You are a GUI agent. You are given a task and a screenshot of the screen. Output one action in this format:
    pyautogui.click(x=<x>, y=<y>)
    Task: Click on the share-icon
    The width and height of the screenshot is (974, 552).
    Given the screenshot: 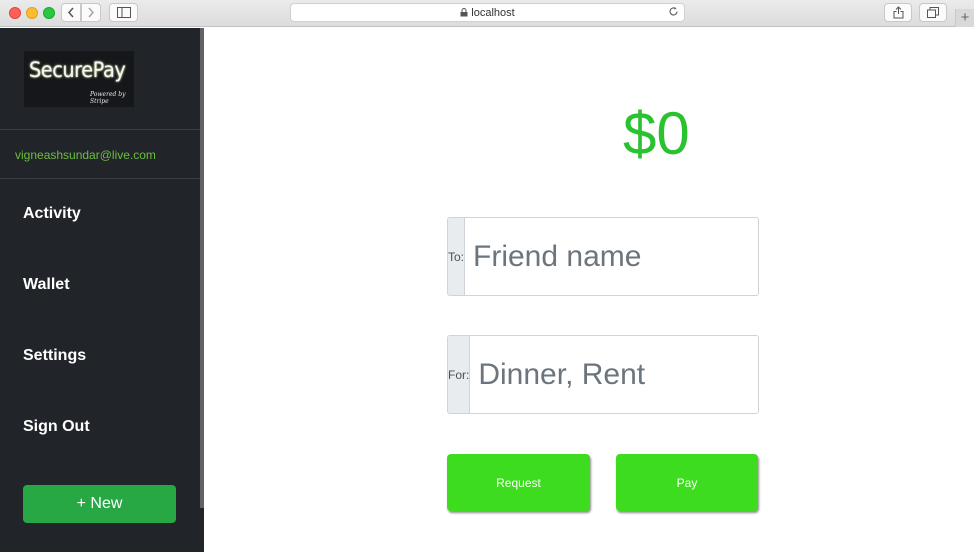 What is the action you would take?
    pyautogui.click(x=898, y=12)
    